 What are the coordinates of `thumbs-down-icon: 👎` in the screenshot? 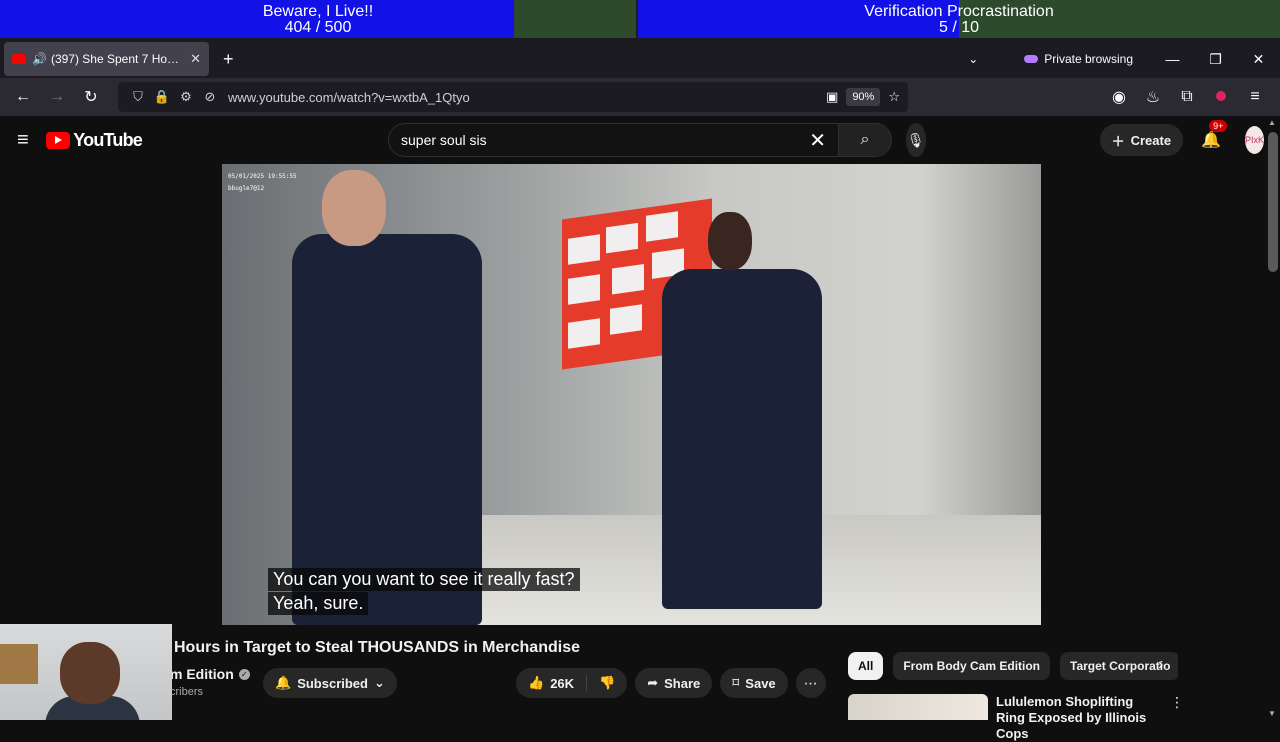 It's located at (607, 682).